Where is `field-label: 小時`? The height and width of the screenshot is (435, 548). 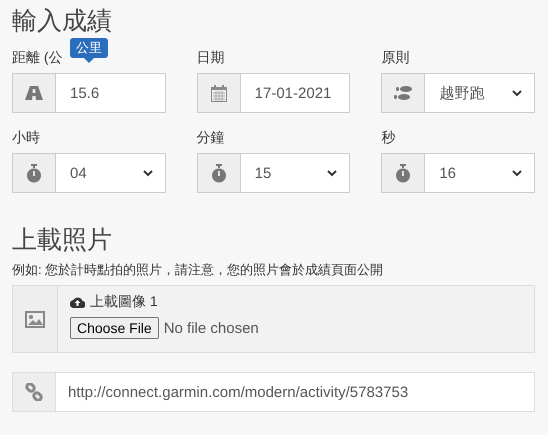 field-label: 小時 is located at coordinates (26, 138).